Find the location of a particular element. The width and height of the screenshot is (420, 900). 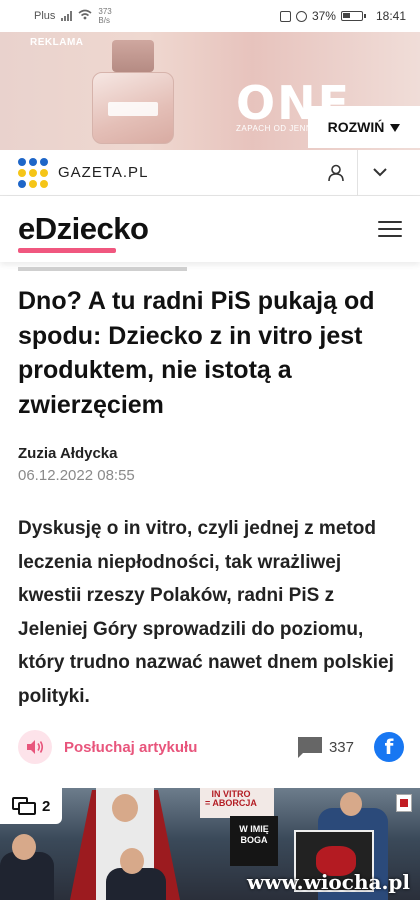

net-speed: 373 B/s is located at coordinates (104, 16).